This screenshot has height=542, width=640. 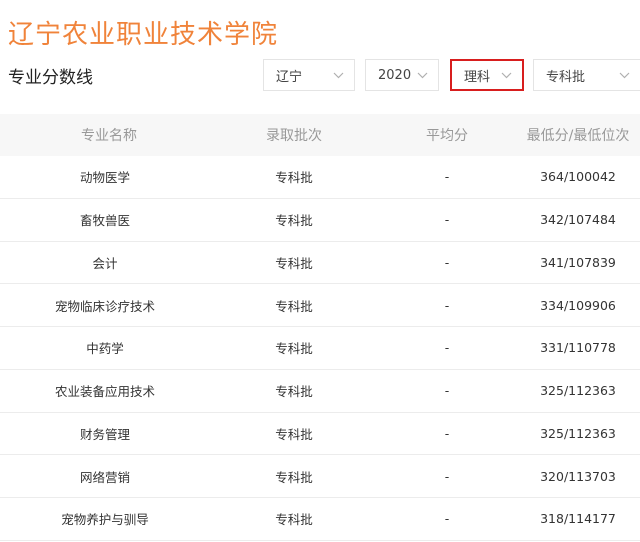 I want to click on table-row: 宠物临床诊疗技术 专科批 - 334/109906, so click(x=320, y=305).